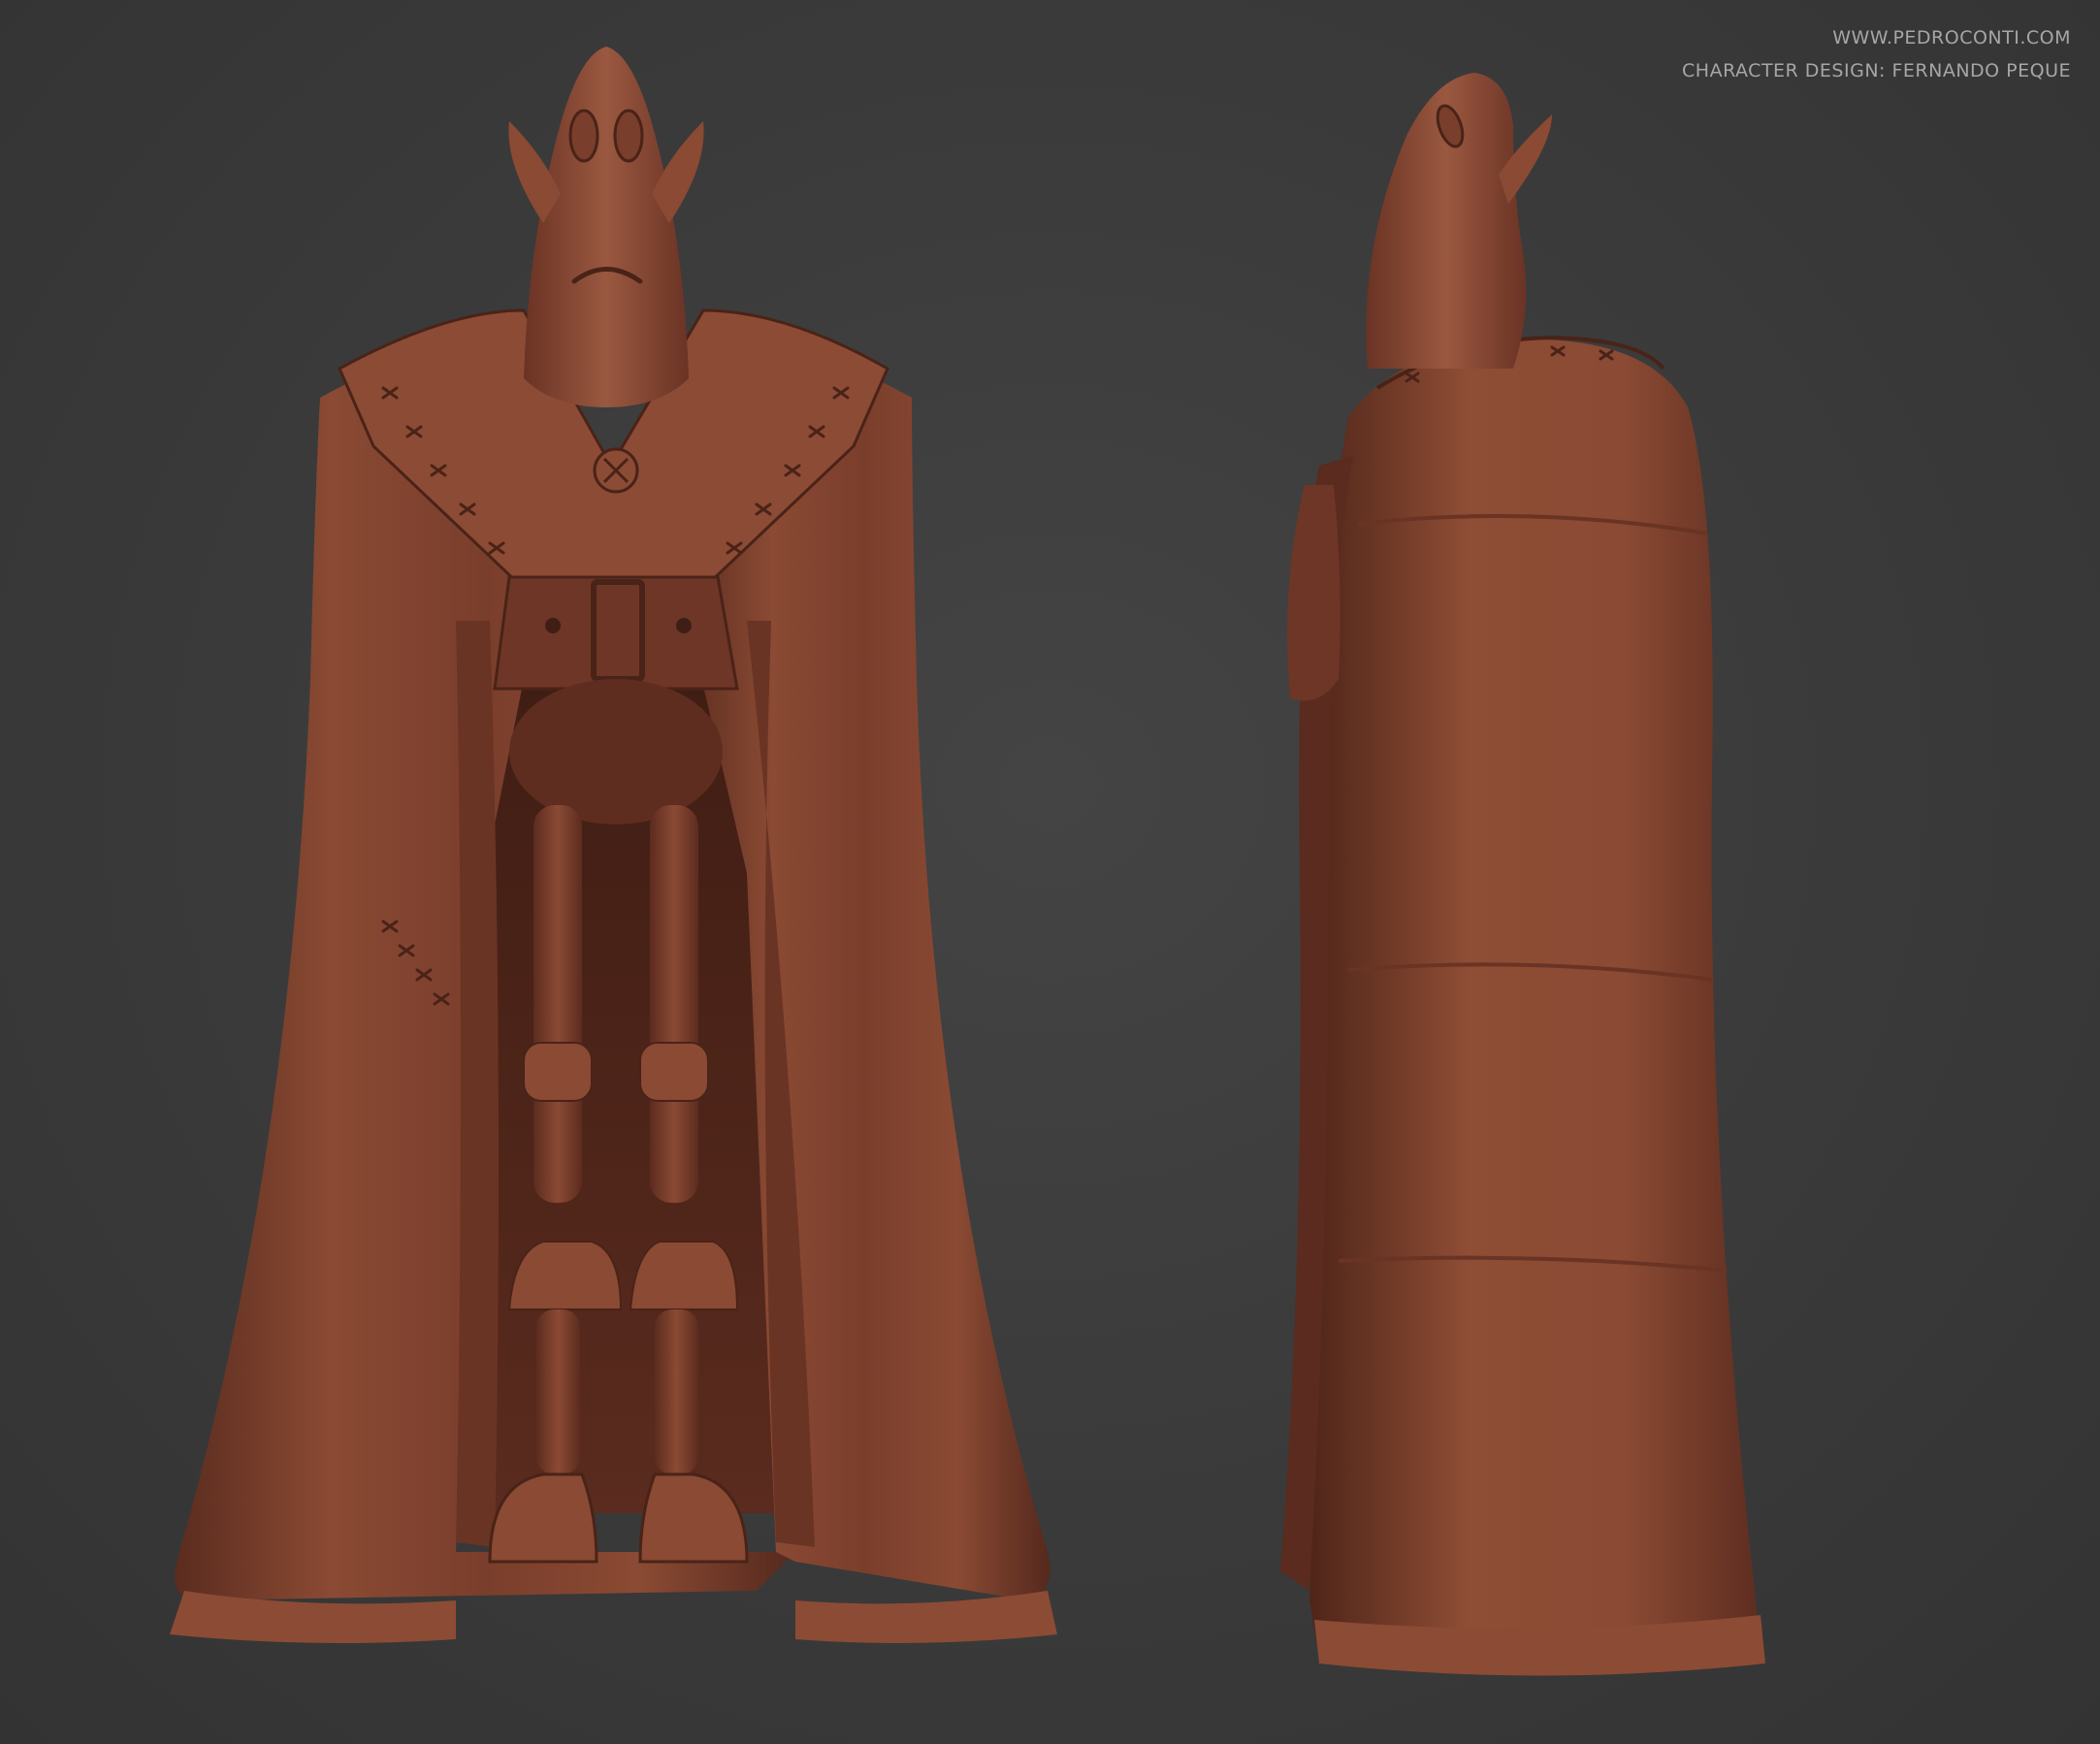 The image size is (2100, 1744). What do you see at coordinates (628, 136) in the screenshot?
I see `right-eye` at bounding box center [628, 136].